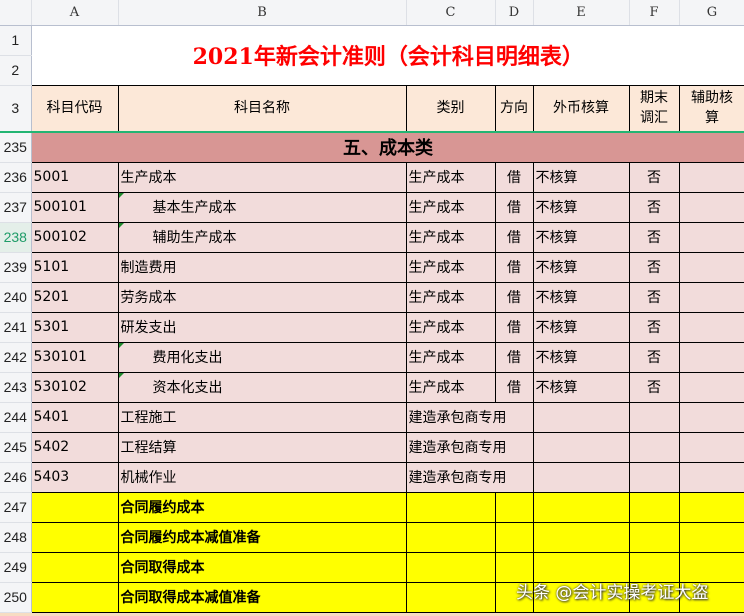 The height and width of the screenshot is (616, 744). I want to click on header-foreign-currency: 外币核算, so click(581, 108).